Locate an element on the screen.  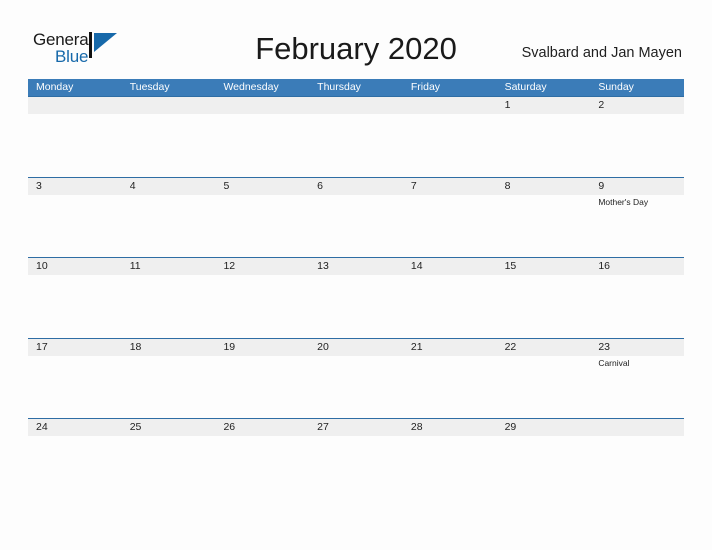
day-cell: 9 Mother's Day is located at coordinates (637, 218).